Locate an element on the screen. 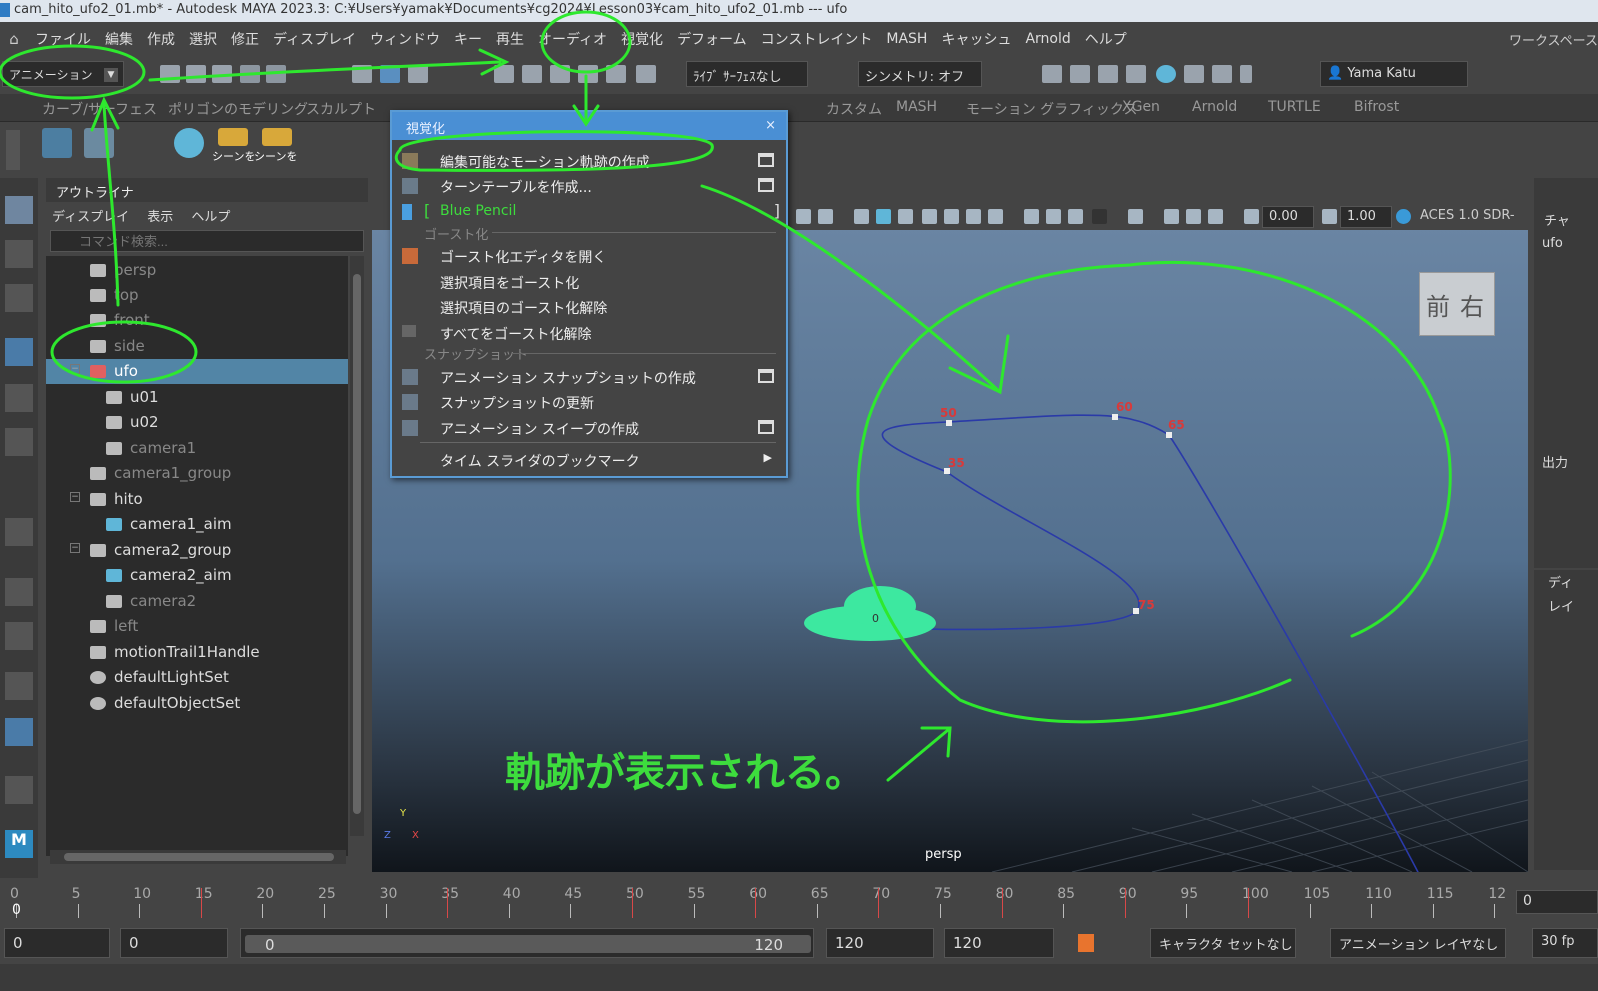 This screenshot has height=991, width=1598. symmetry-field: シンメトリ: オフ is located at coordinates (920, 74).